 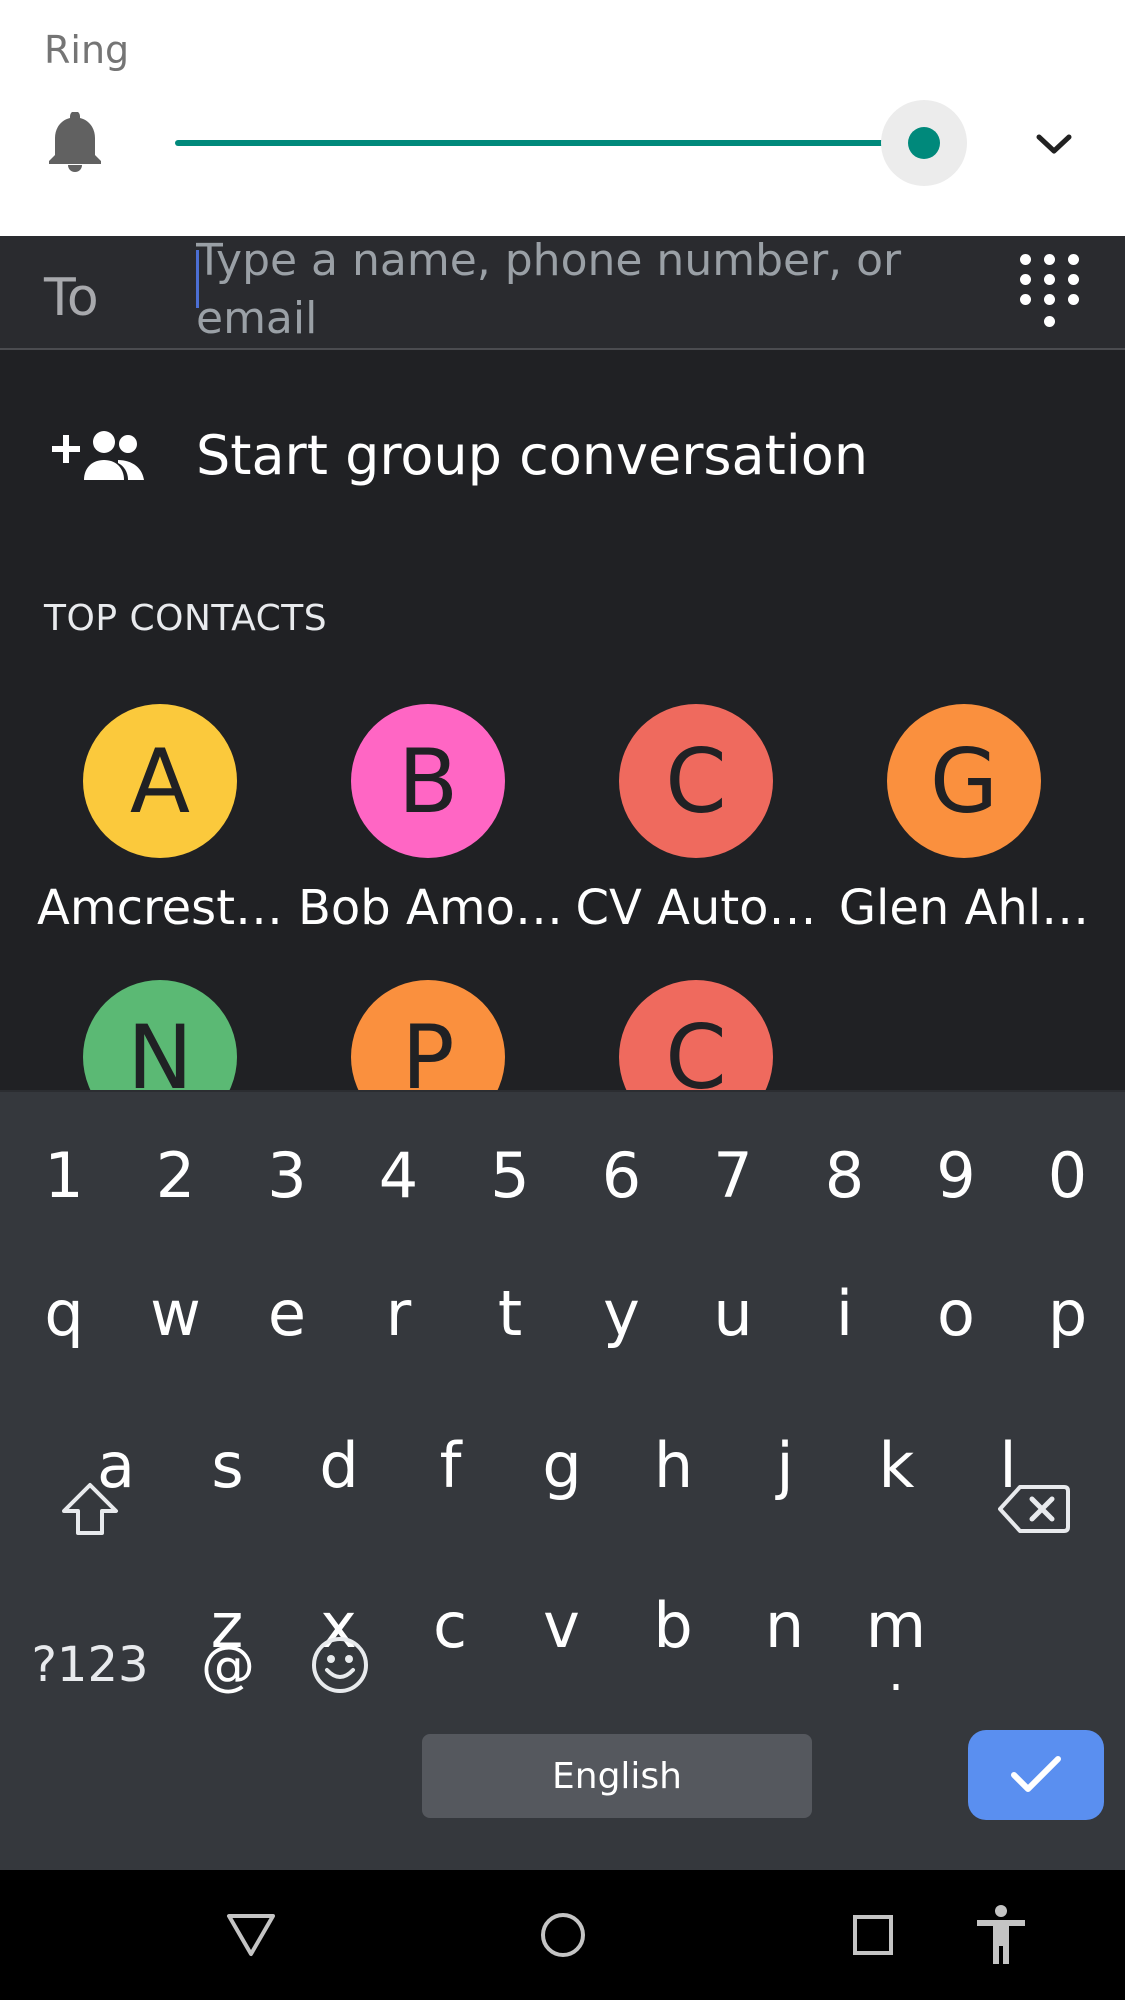 What do you see at coordinates (1068, 1175) in the screenshot?
I see `key-0: 0` at bounding box center [1068, 1175].